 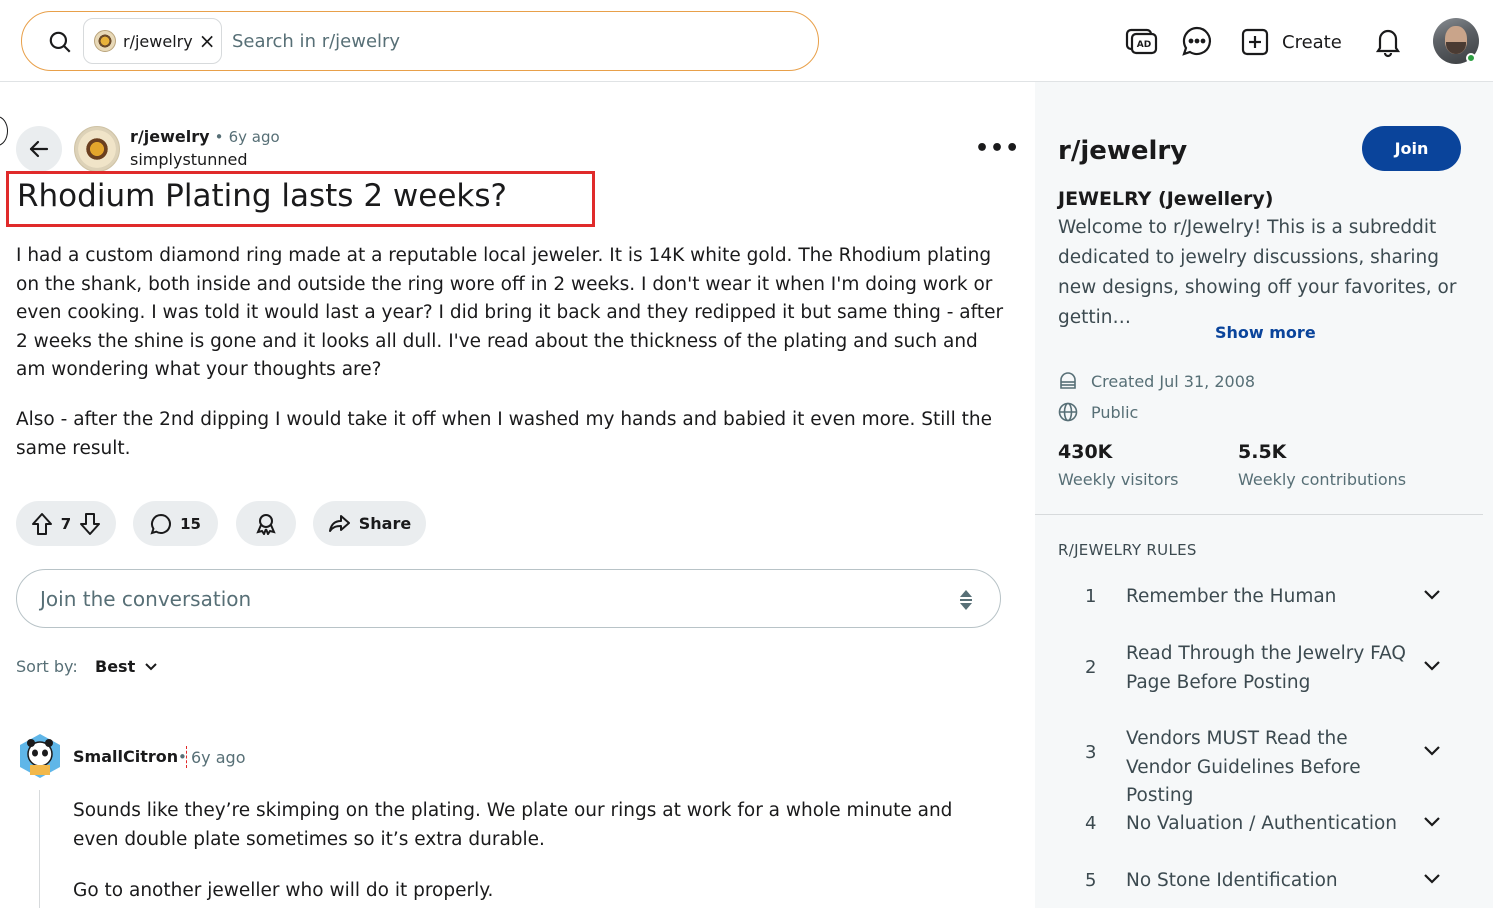 What do you see at coordinates (186, 757) in the screenshot?
I see `dashed-marker` at bounding box center [186, 757].